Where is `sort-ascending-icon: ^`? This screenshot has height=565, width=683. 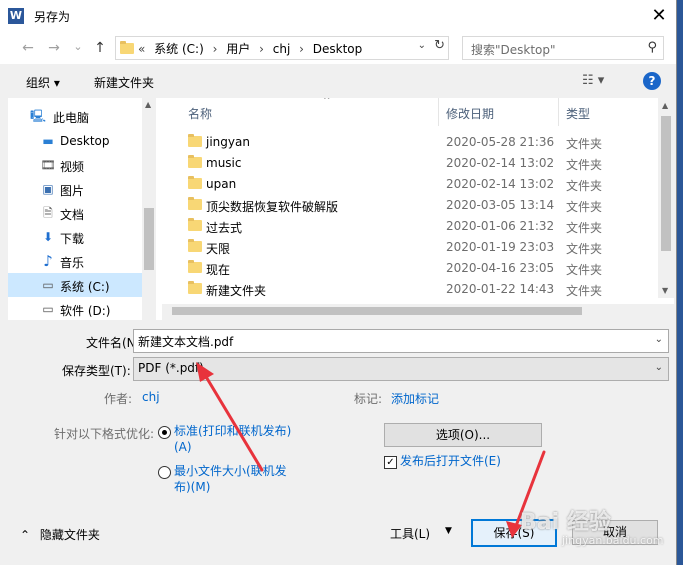
sort-ascending-icon: ^ is located at coordinates (327, 102).